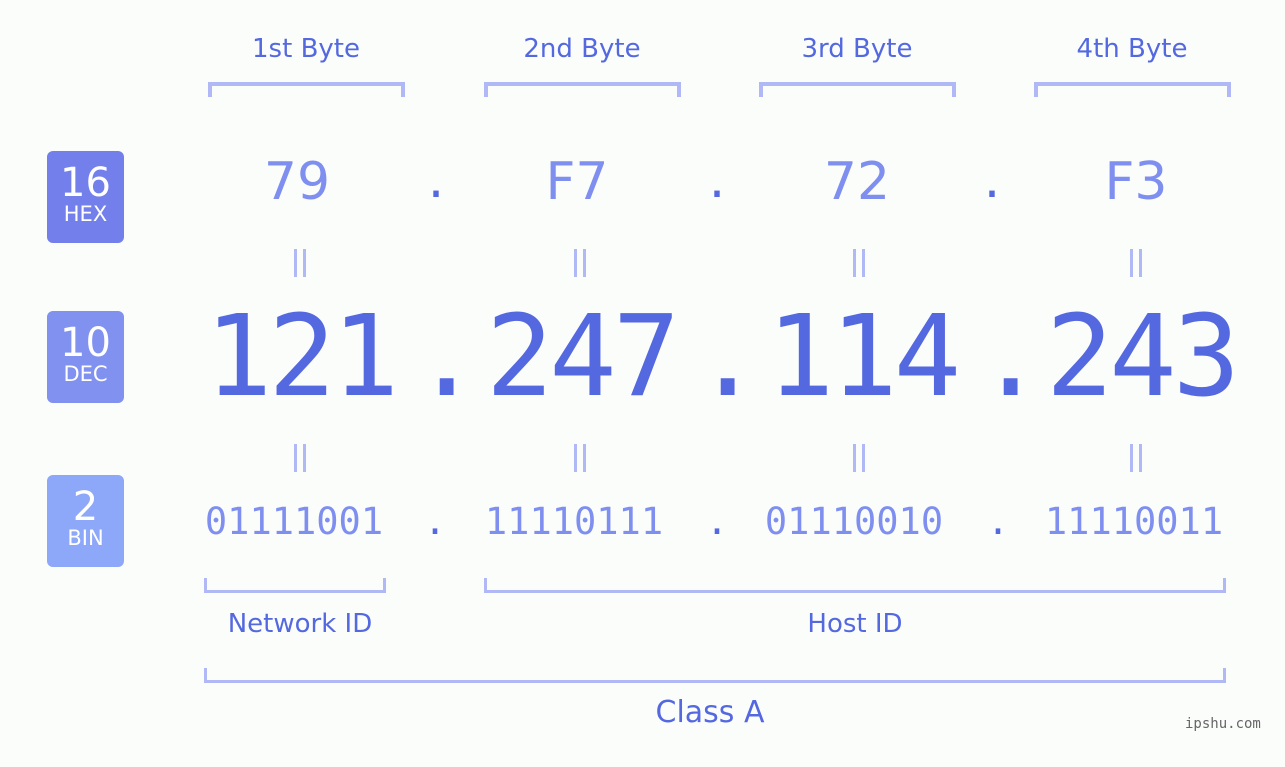  I want to click on class-label: Class A, so click(710, 712).